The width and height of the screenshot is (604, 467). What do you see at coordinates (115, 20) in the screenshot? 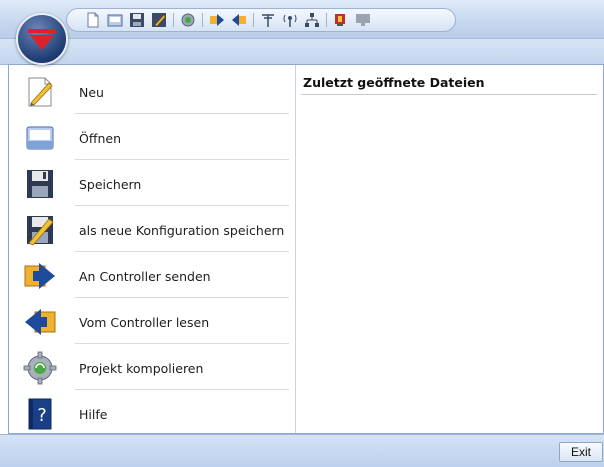
I see `qat-open-icon` at bounding box center [115, 20].